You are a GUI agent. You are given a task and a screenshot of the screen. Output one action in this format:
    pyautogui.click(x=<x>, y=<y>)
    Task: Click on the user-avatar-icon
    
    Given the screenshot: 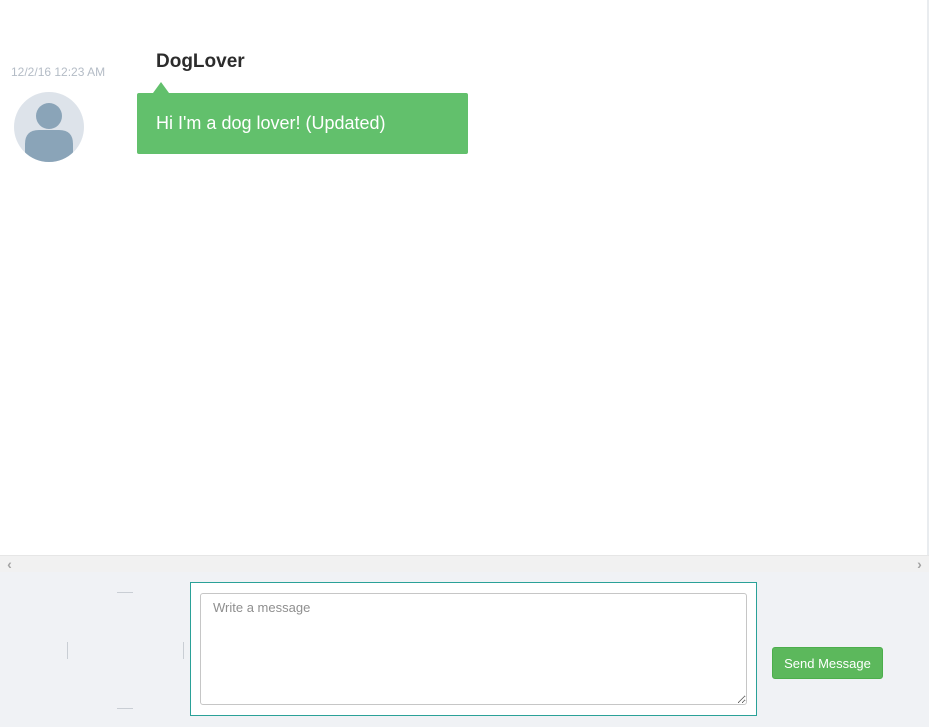 What is the action you would take?
    pyautogui.click(x=49, y=127)
    